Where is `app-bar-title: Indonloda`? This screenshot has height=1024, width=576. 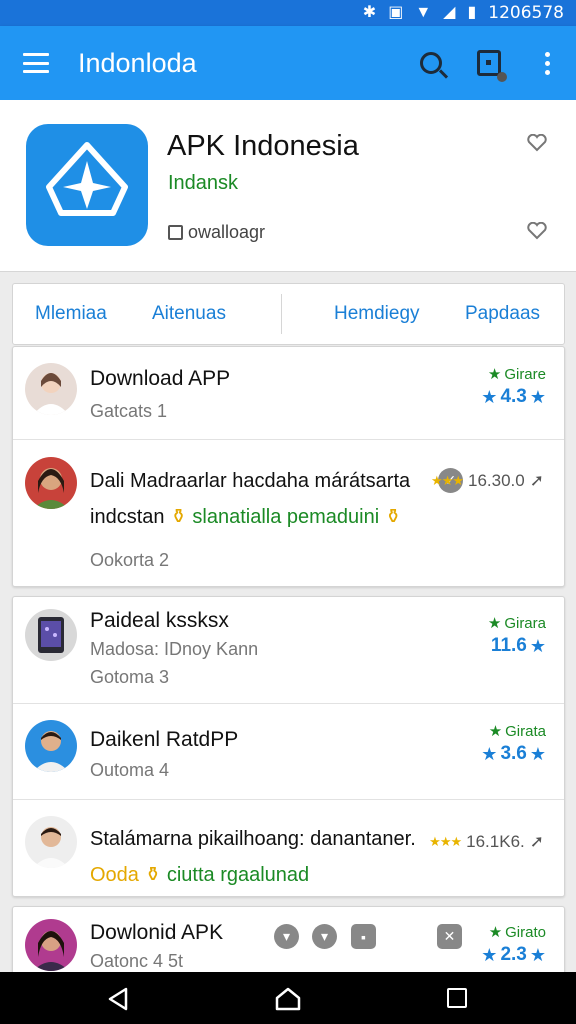 app-bar-title: Indonloda is located at coordinates (137, 62).